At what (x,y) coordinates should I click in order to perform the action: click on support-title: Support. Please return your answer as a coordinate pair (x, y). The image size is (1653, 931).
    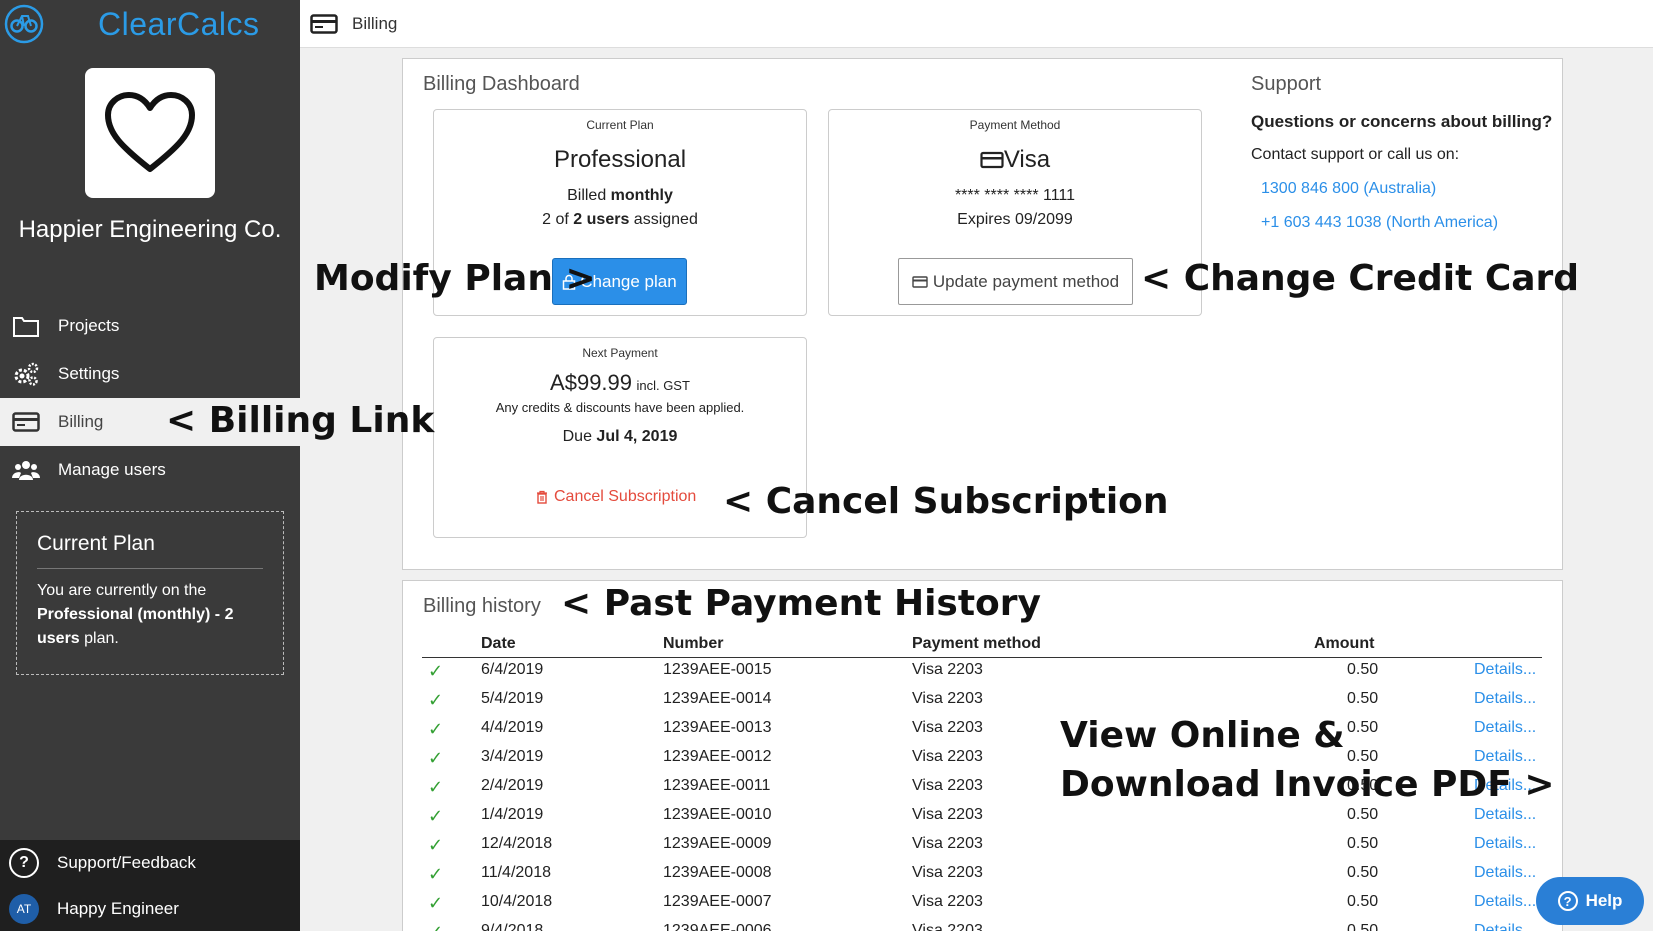
    Looking at the image, I should click on (1286, 84).